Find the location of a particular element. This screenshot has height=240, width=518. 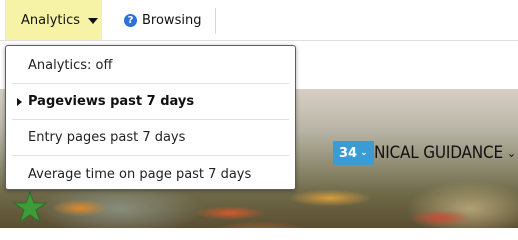

menu-item-average-time: Average time on page past 7 days is located at coordinates (150, 174).